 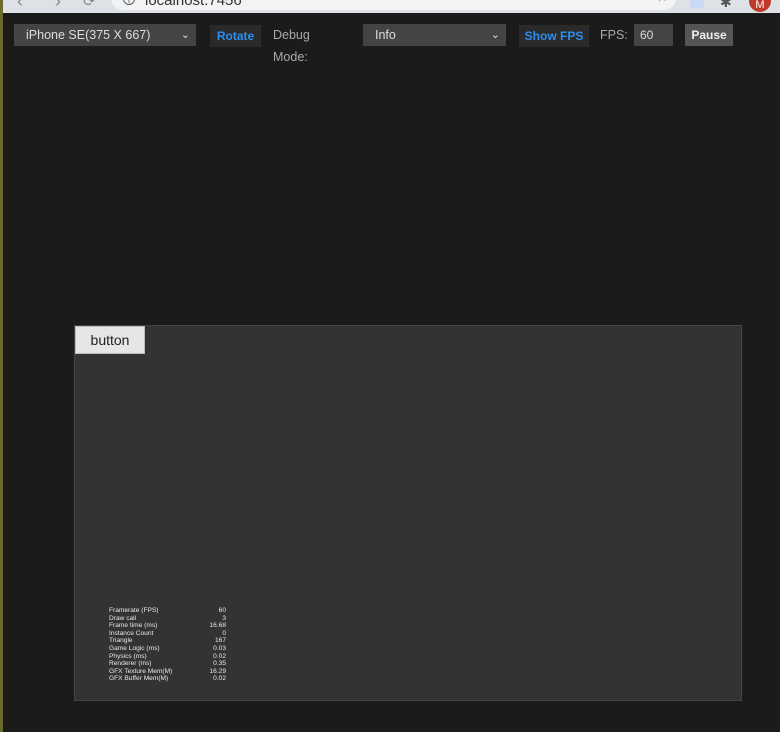 What do you see at coordinates (662, 2) in the screenshot?
I see `bookmark-star-icon: ☆` at bounding box center [662, 2].